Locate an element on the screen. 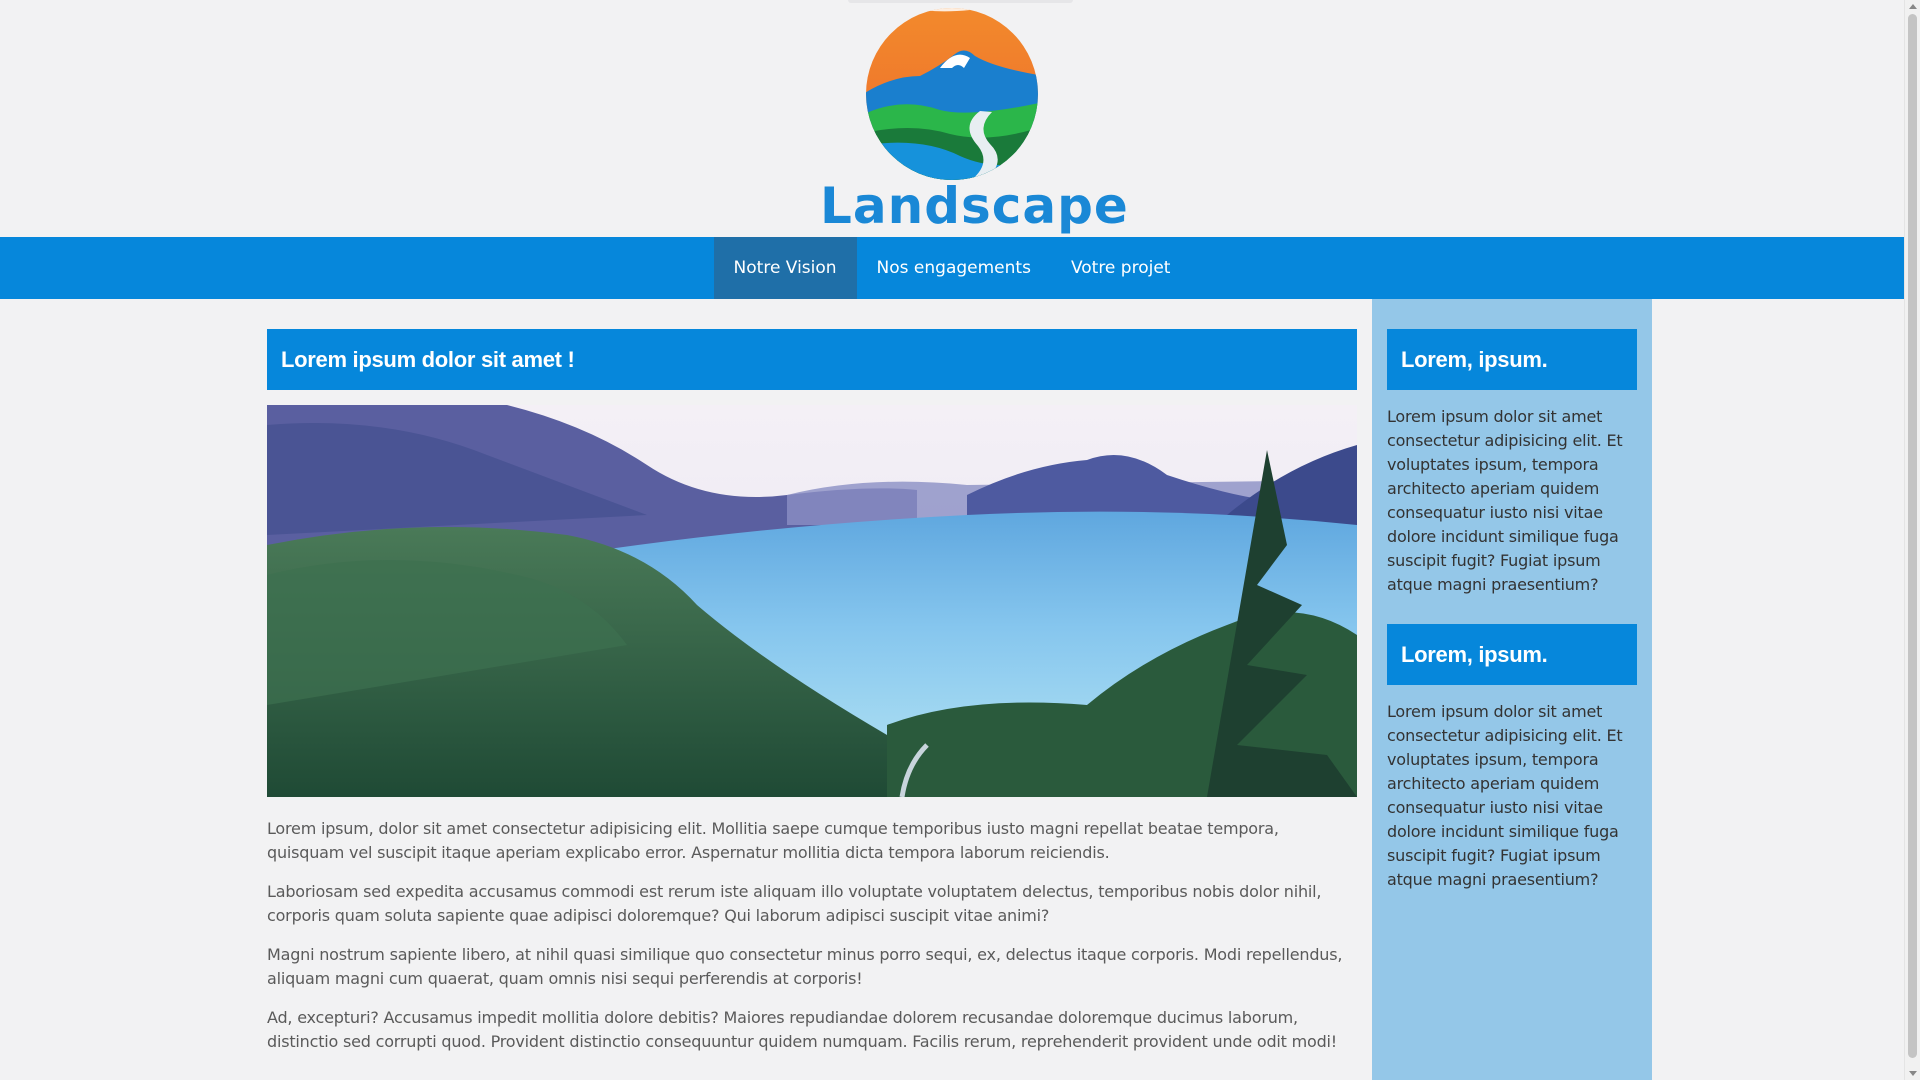 The width and height of the screenshot is (1920, 1080). vertical-scrollbar is located at coordinates (1912, 540).